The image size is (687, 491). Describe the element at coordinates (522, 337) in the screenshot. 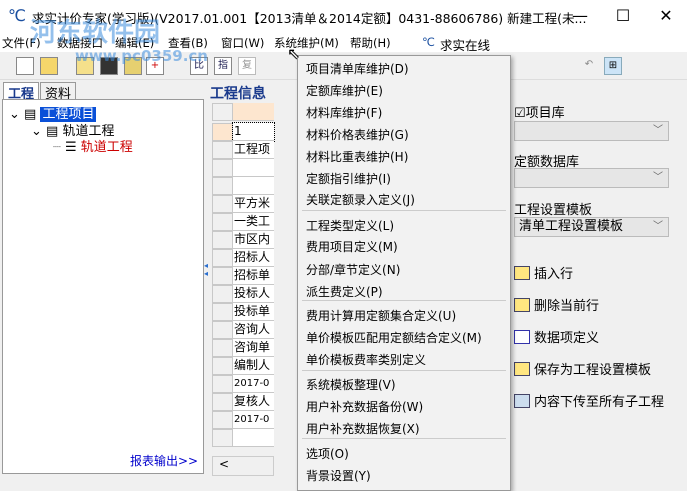

I see `list-icon` at that location.